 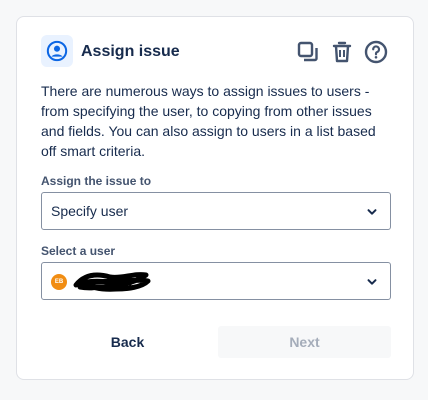 I want to click on trash-icon, so click(x=342, y=52).